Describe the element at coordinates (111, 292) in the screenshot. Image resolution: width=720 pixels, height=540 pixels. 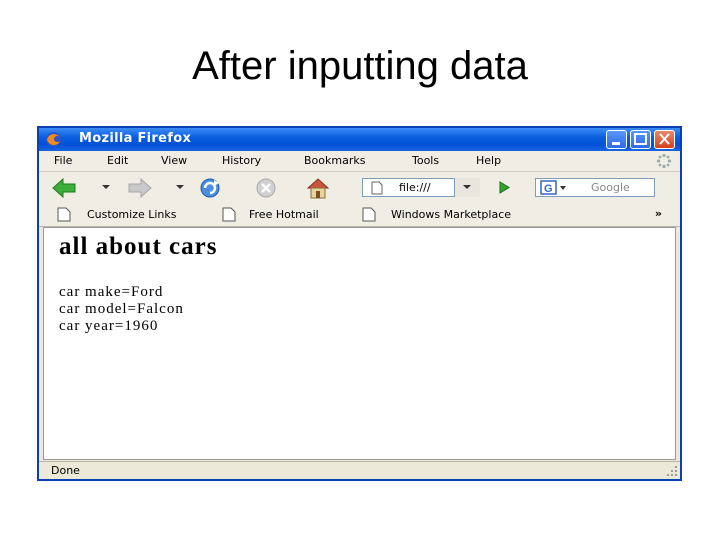
I see `car-make-line: car make=Ford` at that location.